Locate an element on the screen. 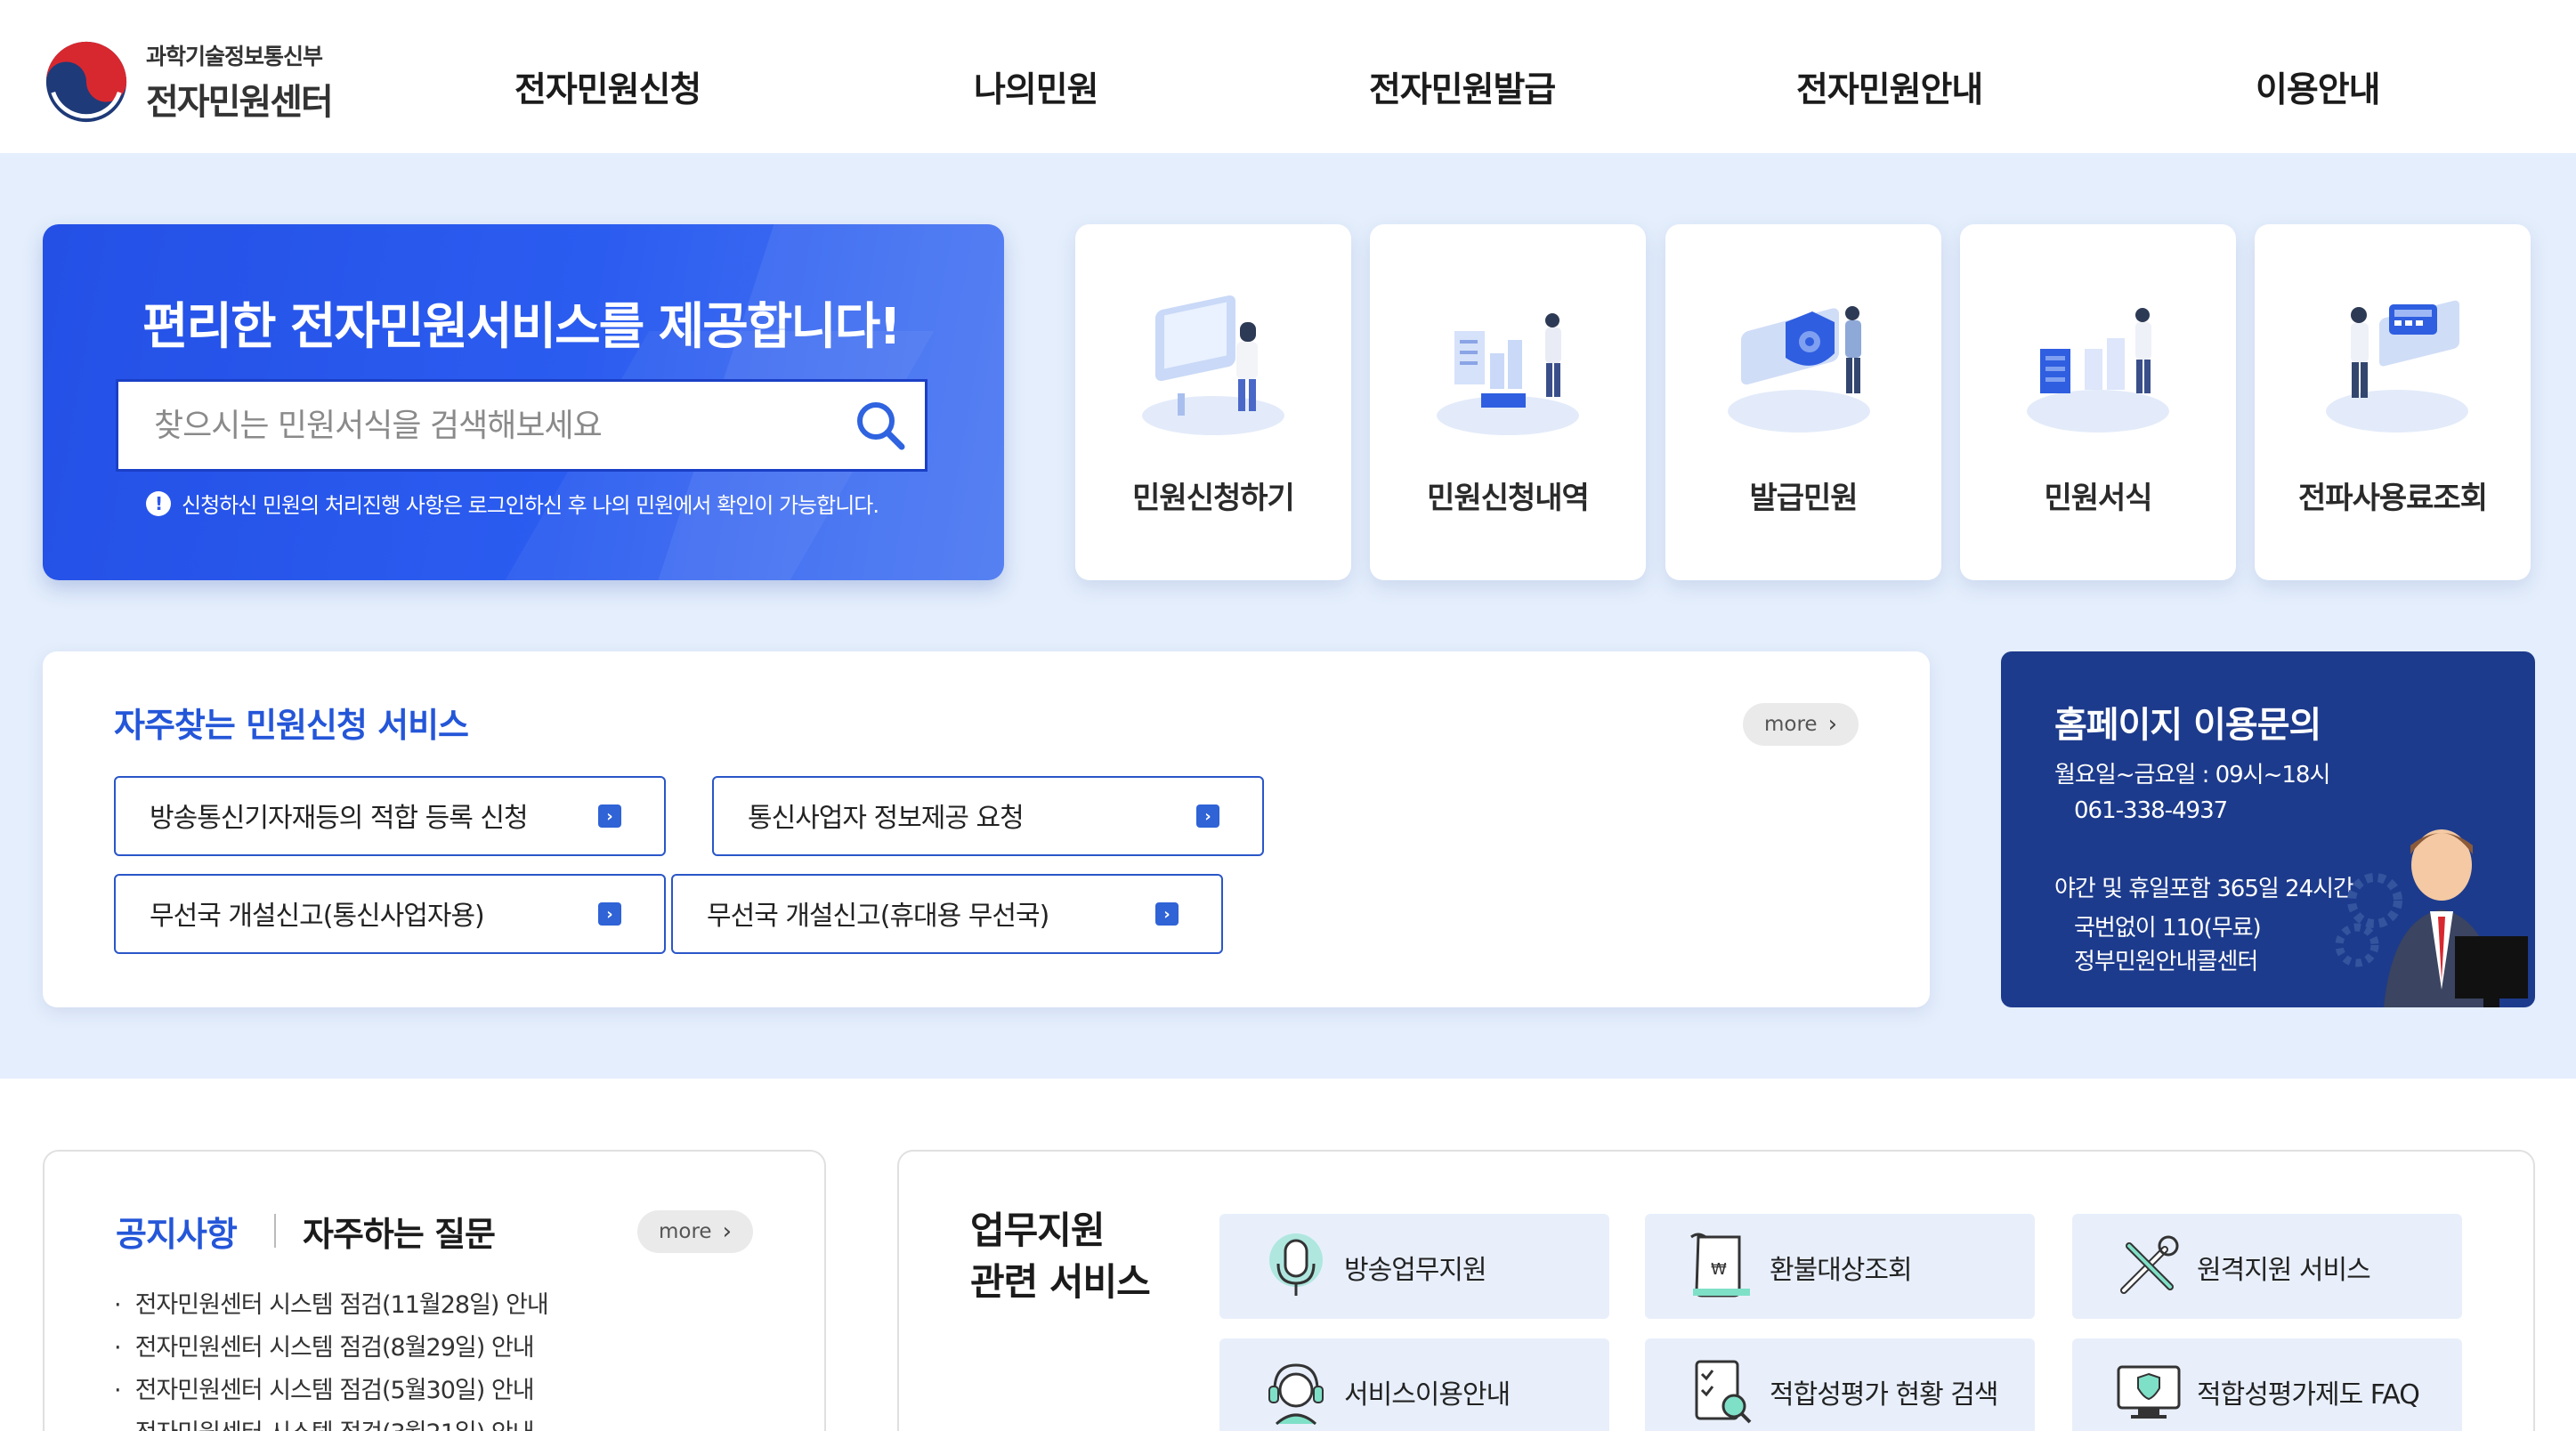 This screenshot has height=1431, width=2576. notice-item: 전자민원센터 시스템 점검(8월29일) 안내 is located at coordinates (324, 1345).